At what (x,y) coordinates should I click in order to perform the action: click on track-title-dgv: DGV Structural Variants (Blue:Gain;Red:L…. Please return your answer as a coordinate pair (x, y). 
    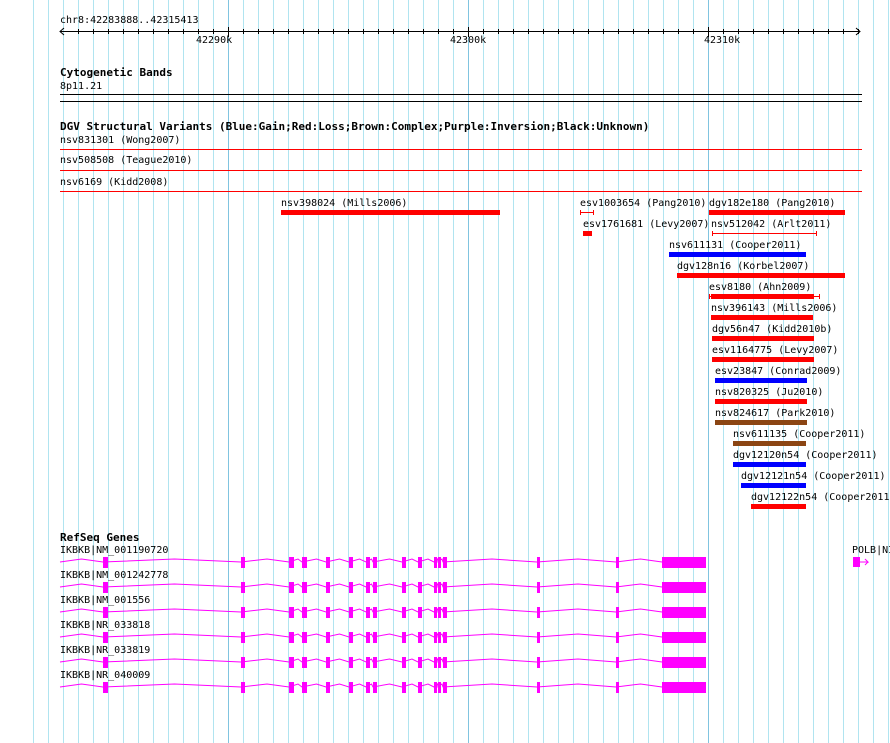
    Looking at the image, I should click on (354, 126).